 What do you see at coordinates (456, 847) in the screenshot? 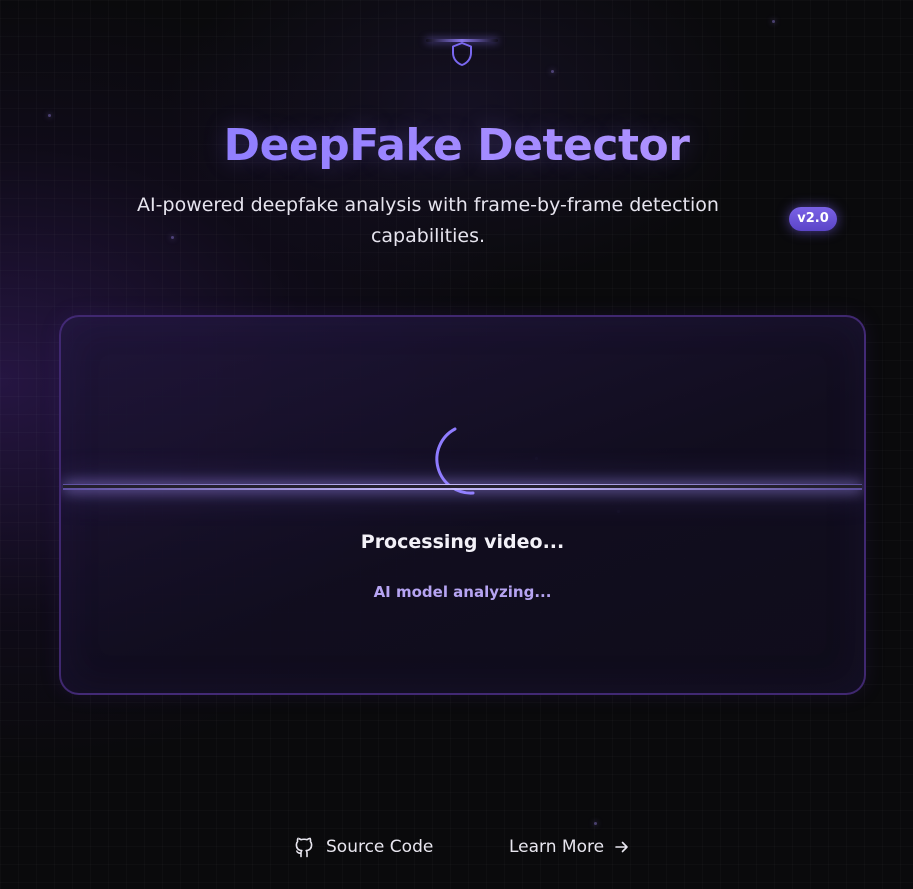
I see `footer: Source Code Learn More` at bounding box center [456, 847].